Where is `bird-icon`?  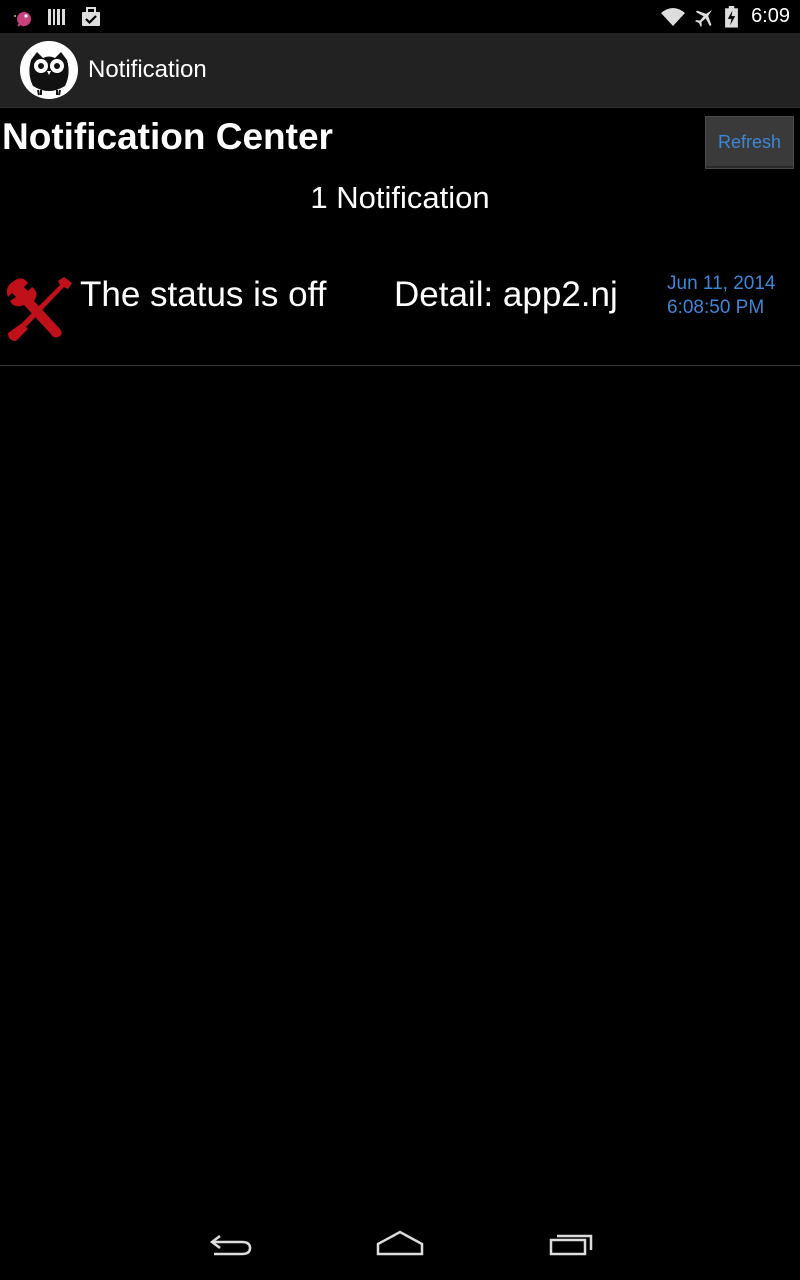 bird-icon is located at coordinates (22, 19).